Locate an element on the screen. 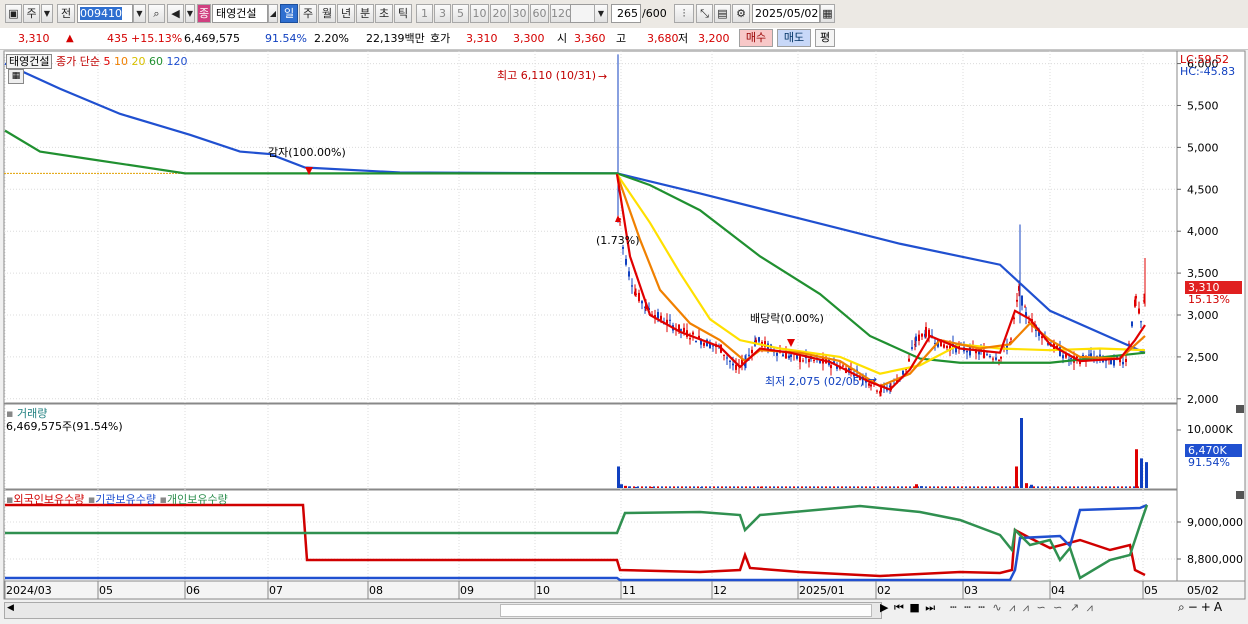  stock-name: 태영건설 is located at coordinates (240, 13).